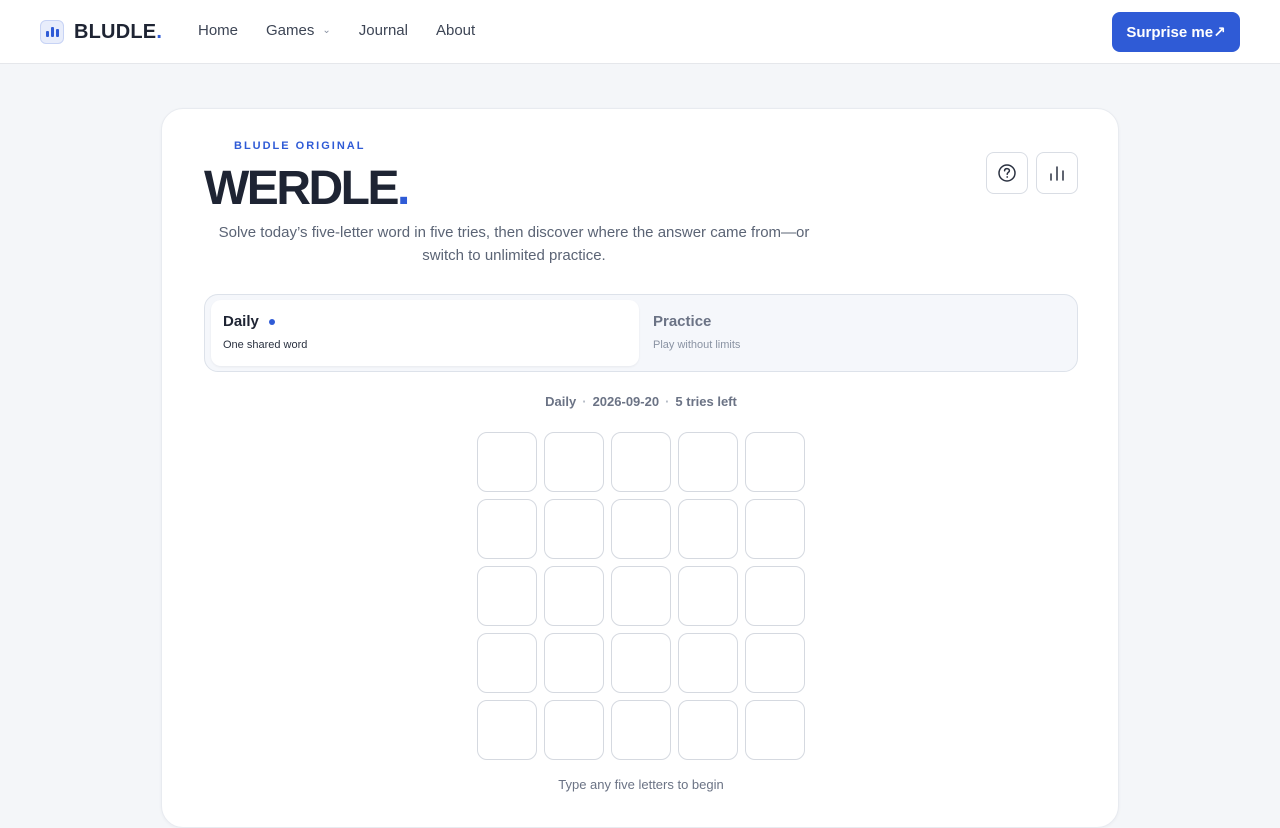 Image resolution: width=1280 pixels, height=828 pixels. What do you see at coordinates (265, 345) in the screenshot?
I see `mode-daily-subtitle: One shared word` at bounding box center [265, 345].